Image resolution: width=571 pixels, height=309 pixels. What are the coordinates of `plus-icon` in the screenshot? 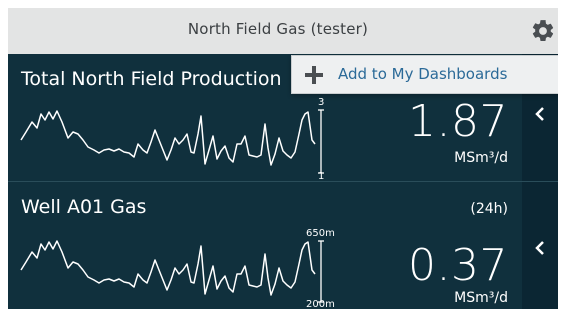 It's located at (314, 75).